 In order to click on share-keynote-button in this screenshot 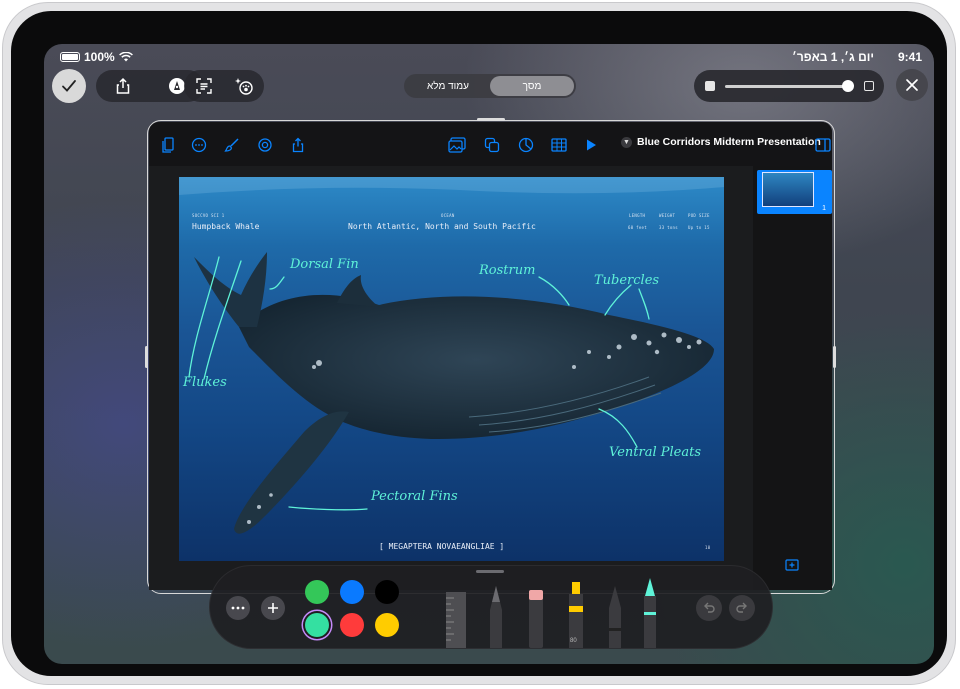, I will do `click(298, 145)`.